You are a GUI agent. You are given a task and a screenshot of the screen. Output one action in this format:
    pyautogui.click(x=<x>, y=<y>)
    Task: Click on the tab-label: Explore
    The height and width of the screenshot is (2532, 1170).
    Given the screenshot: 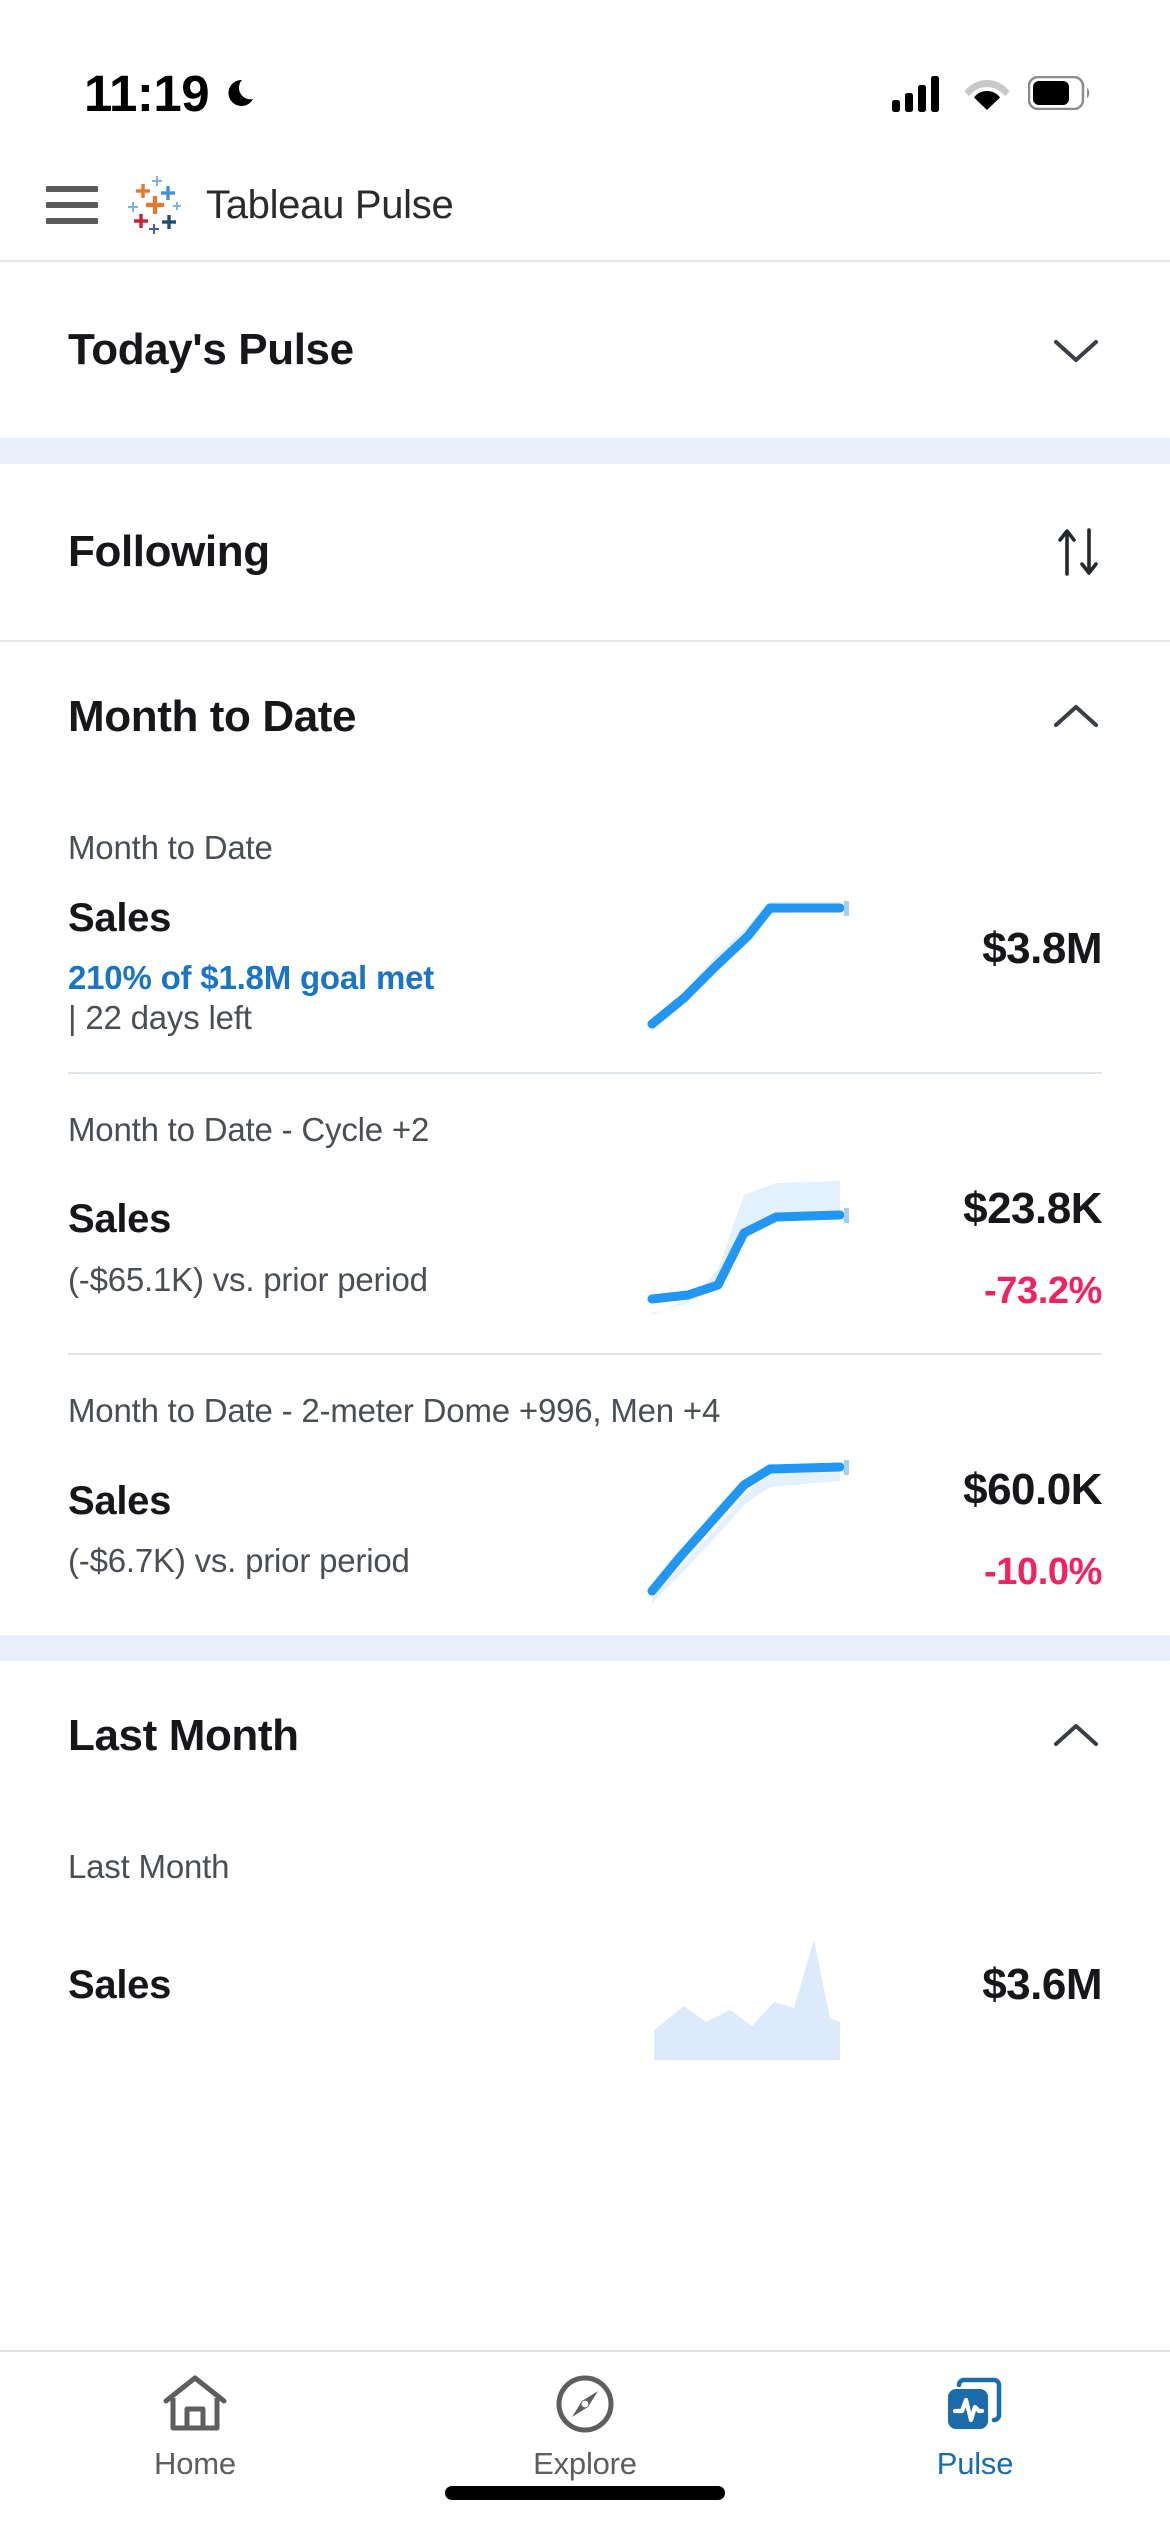 What is the action you would take?
    pyautogui.click(x=585, y=2463)
    